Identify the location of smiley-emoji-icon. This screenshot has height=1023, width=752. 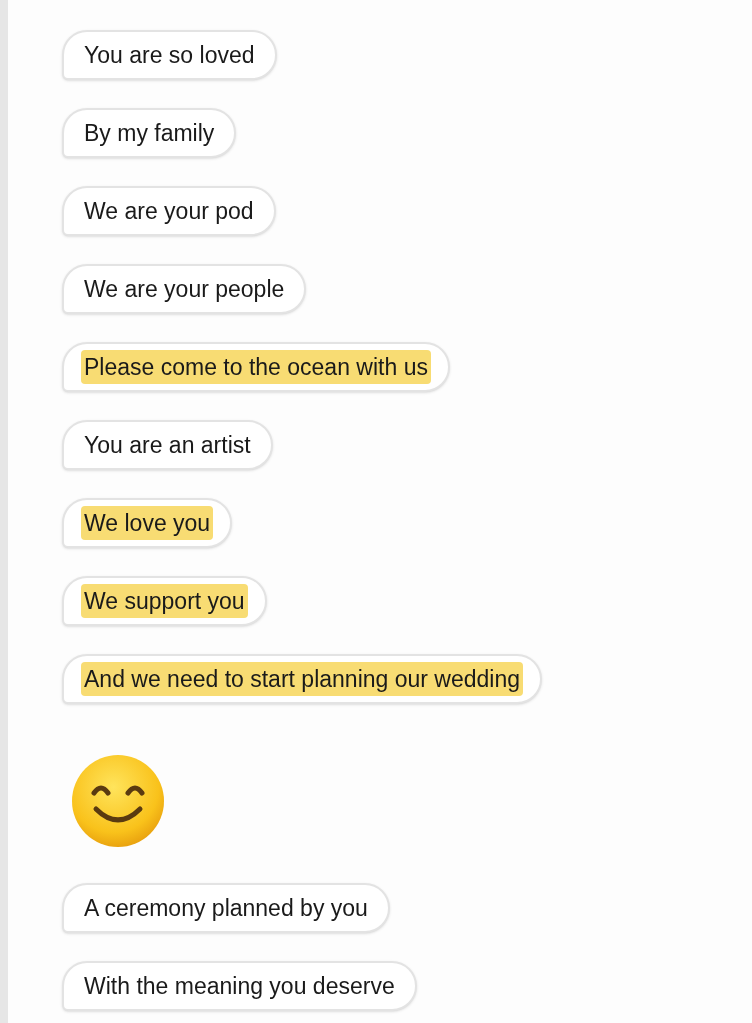
(118, 801).